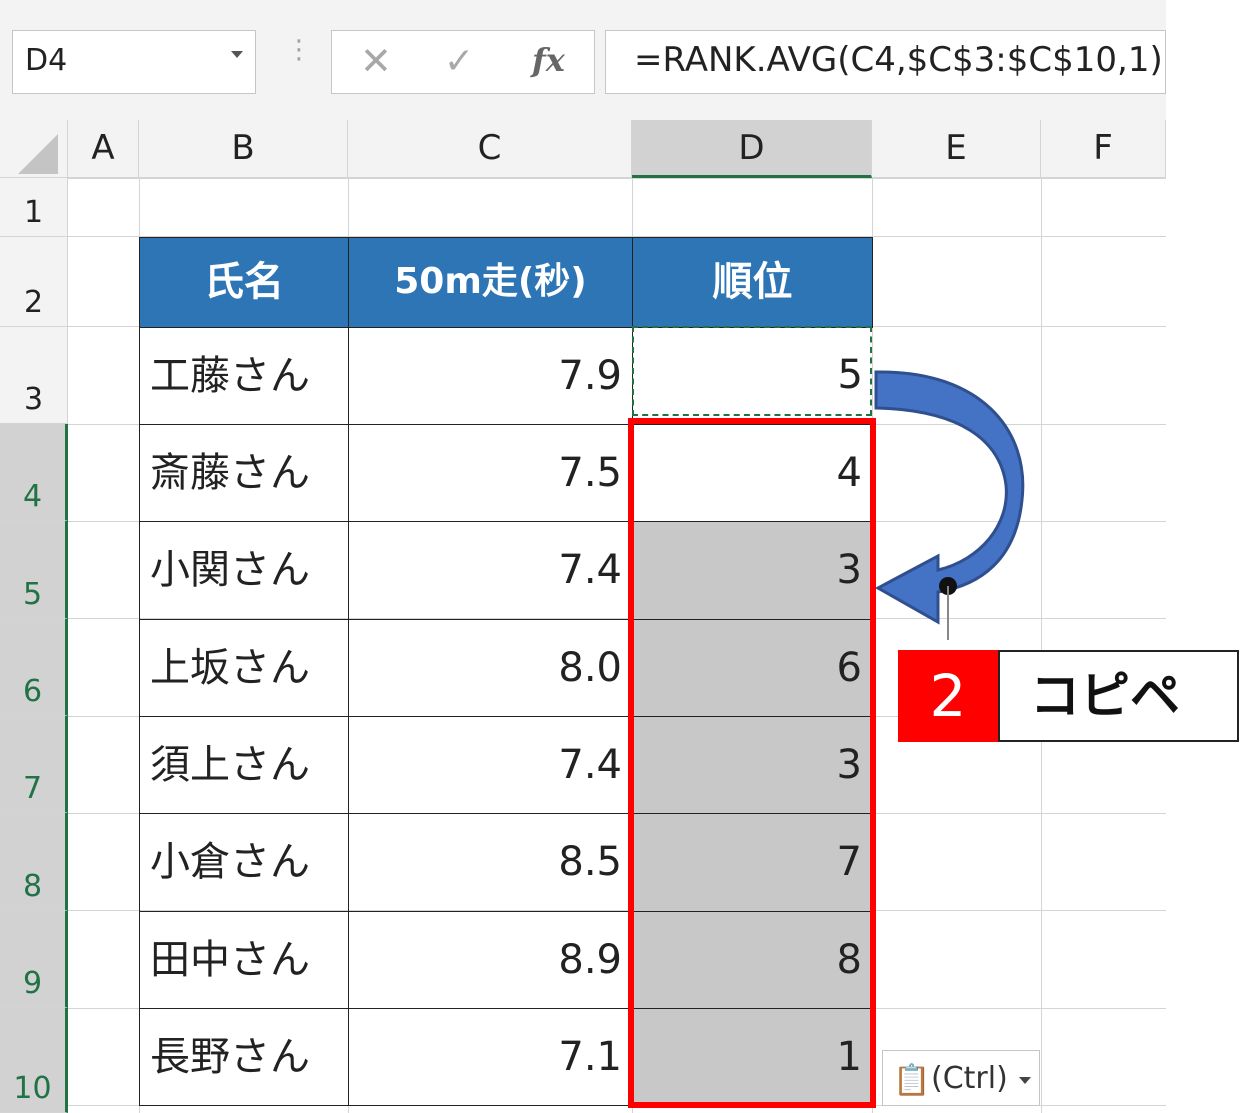 The width and height of the screenshot is (1240, 1113). Describe the element at coordinates (32, 594) in the screenshot. I see `row-number: 5` at that location.